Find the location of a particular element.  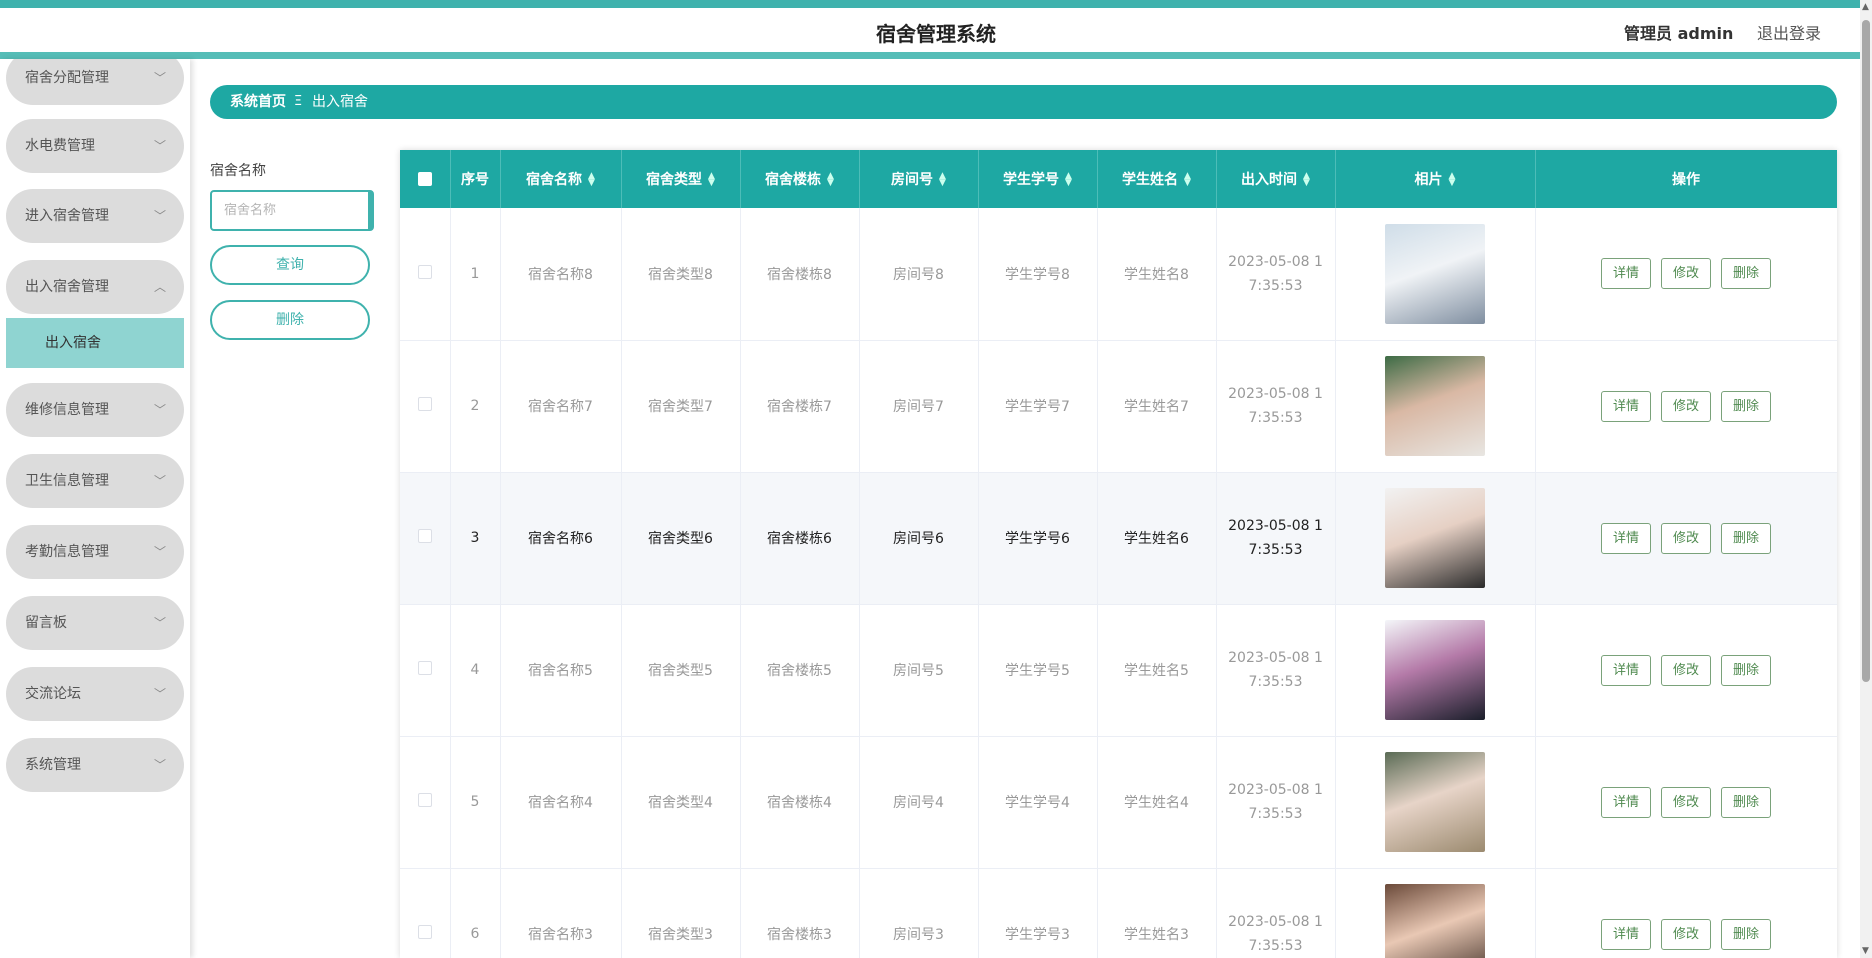

header-photo: 相片 ▲ ▼ is located at coordinates (1435, 179).